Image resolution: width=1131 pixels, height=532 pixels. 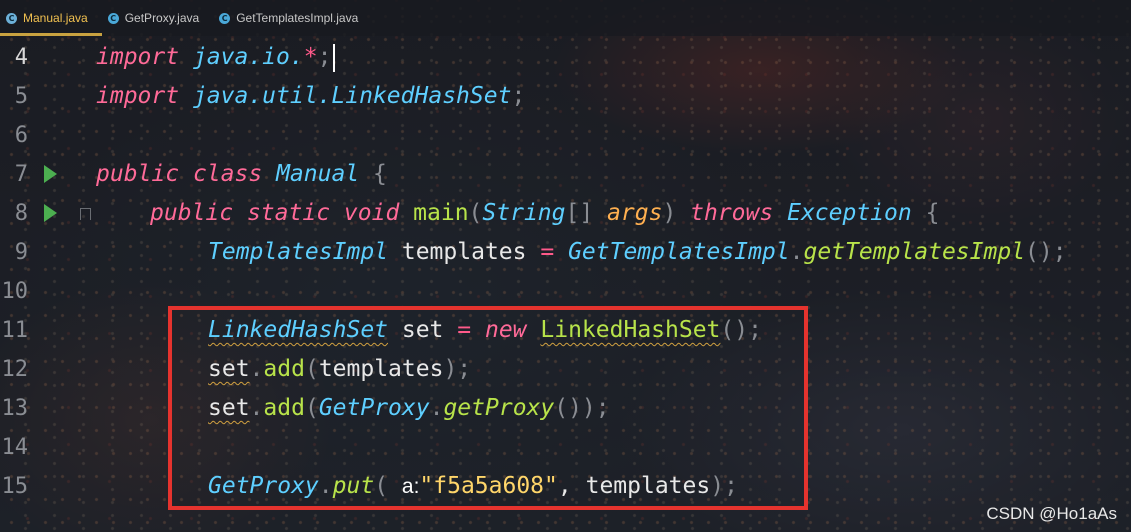 What do you see at coordinates (15, 486) in the screenshot?
I see `line-number: 15` at bounding box center [15, 486].